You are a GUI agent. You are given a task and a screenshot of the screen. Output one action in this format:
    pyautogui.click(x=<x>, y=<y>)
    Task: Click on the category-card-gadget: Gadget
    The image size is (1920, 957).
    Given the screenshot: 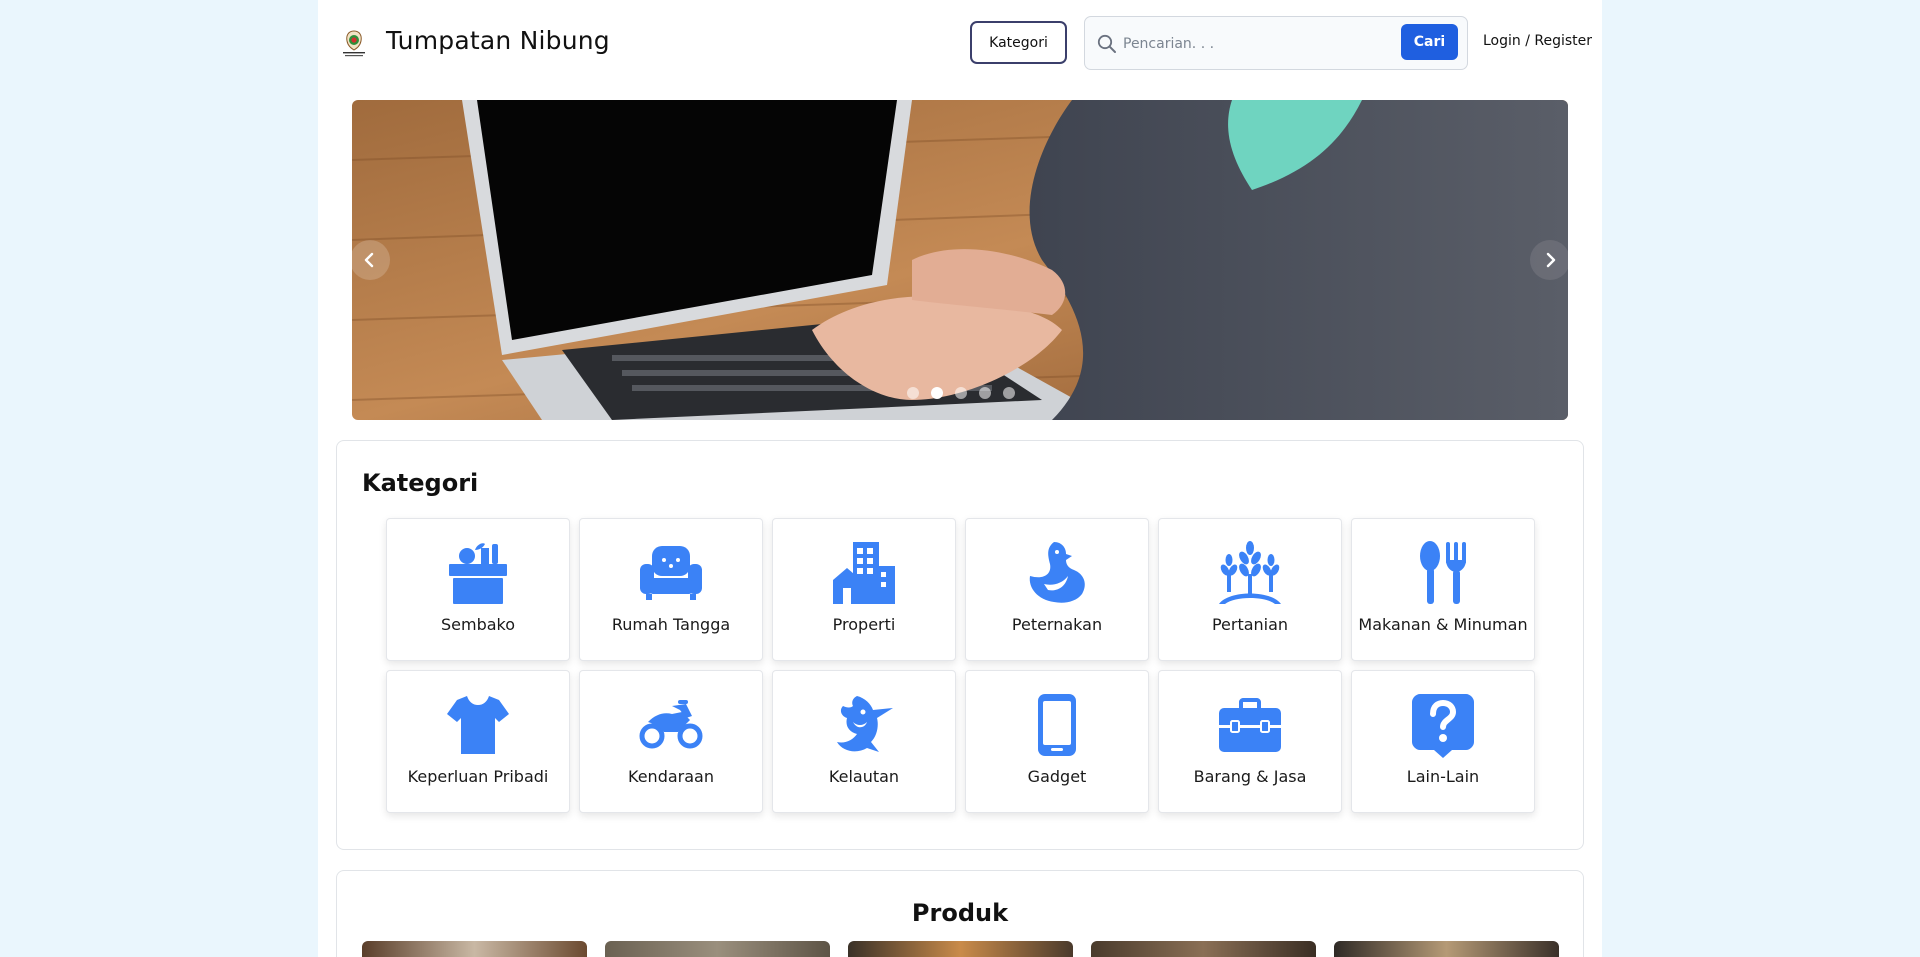 What is the action you would take?
    pyautogui.click(x=1057, y=741)
    